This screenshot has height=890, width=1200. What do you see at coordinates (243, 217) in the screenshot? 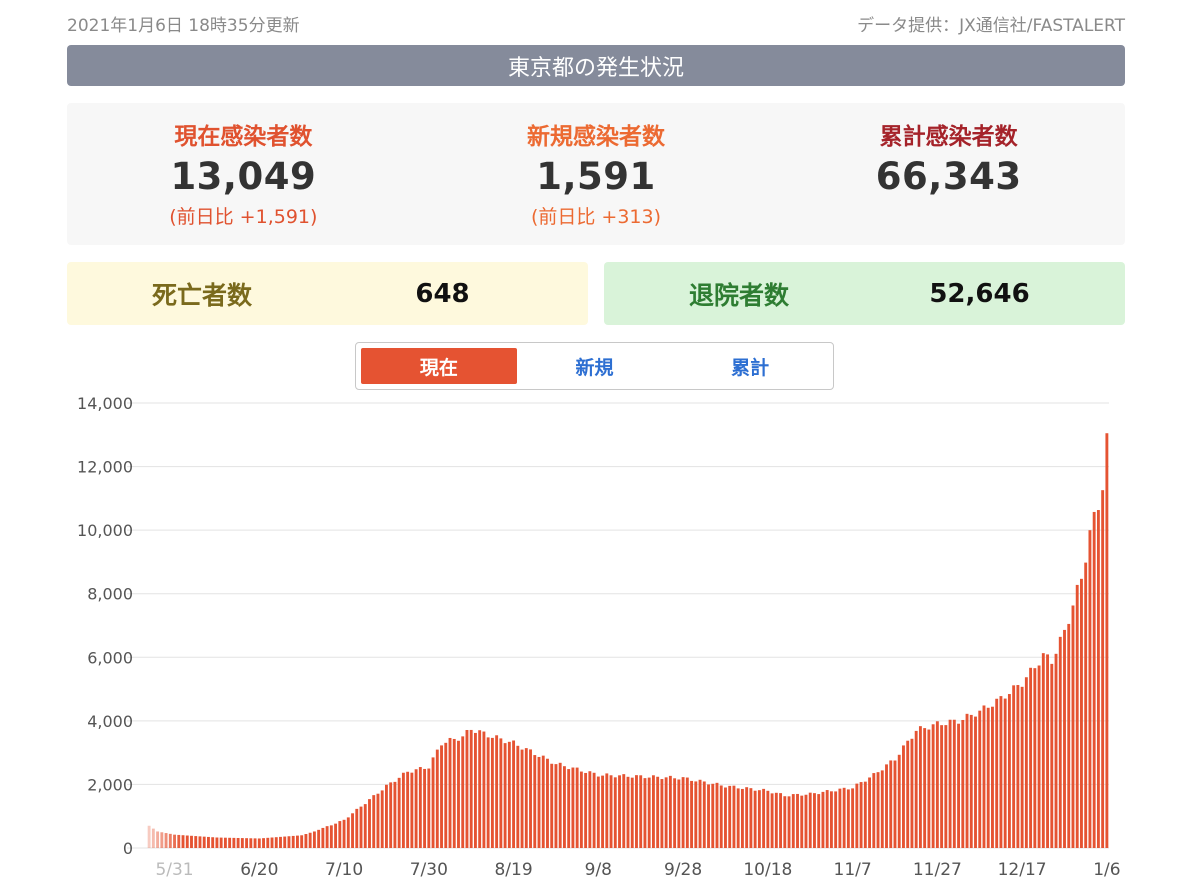
I see `stat-current-diff: (前日比 +1,591)` at bounding box center [243, 217].